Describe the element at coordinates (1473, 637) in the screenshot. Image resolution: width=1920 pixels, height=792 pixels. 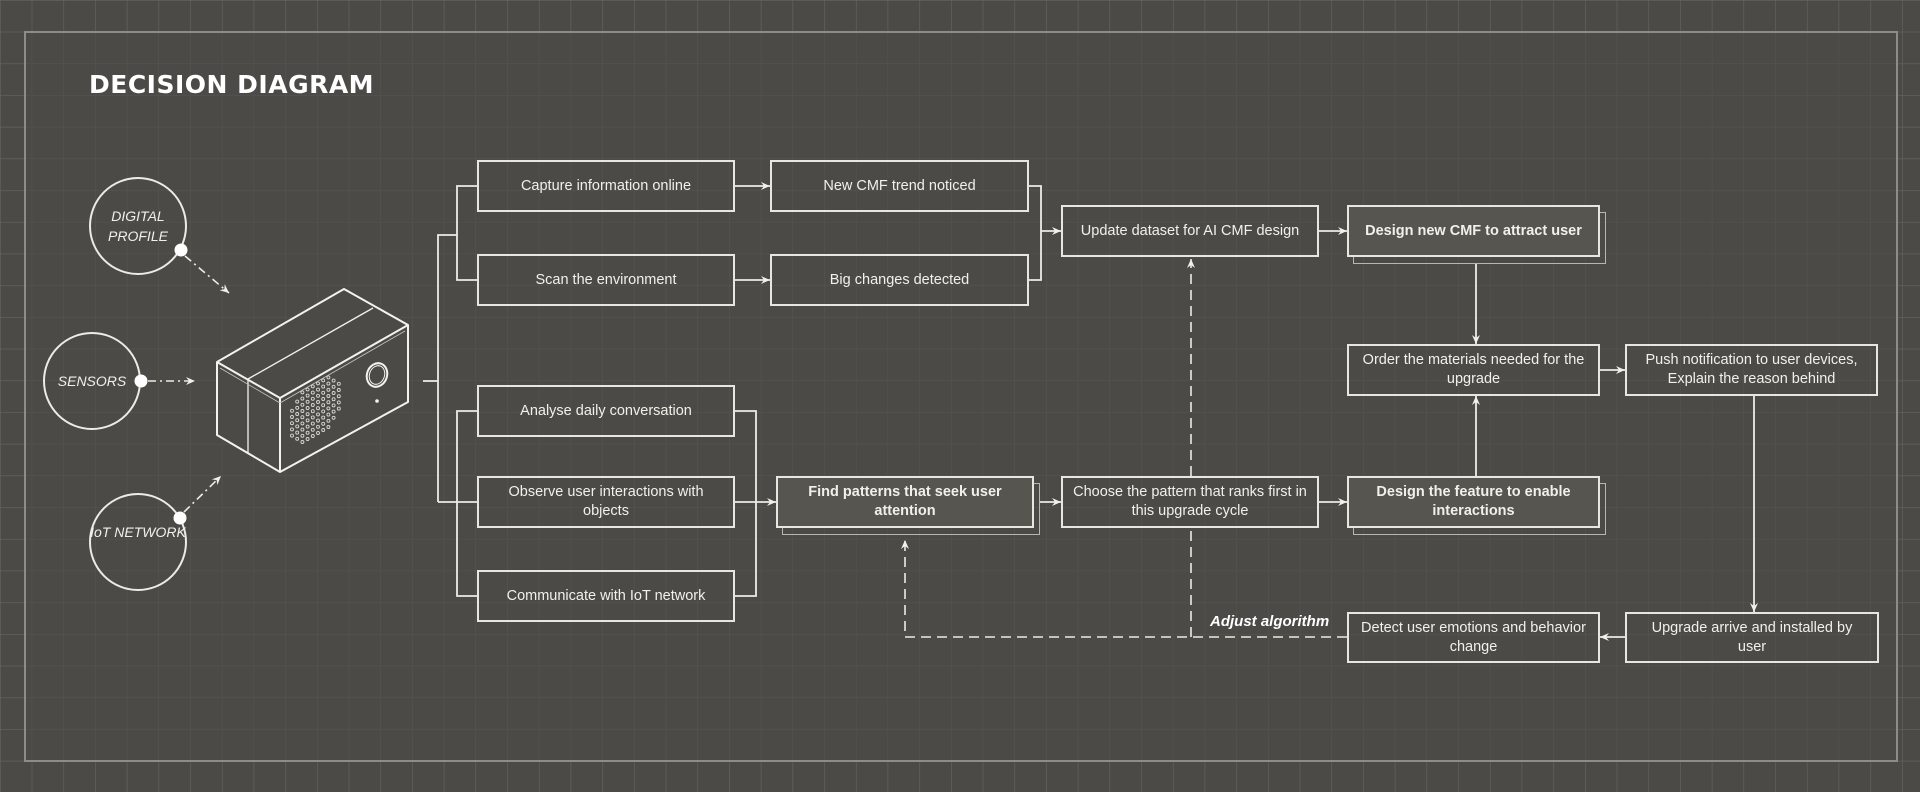
I see `node-detect-emotions: Detect user emotions and behavior change` at that location.